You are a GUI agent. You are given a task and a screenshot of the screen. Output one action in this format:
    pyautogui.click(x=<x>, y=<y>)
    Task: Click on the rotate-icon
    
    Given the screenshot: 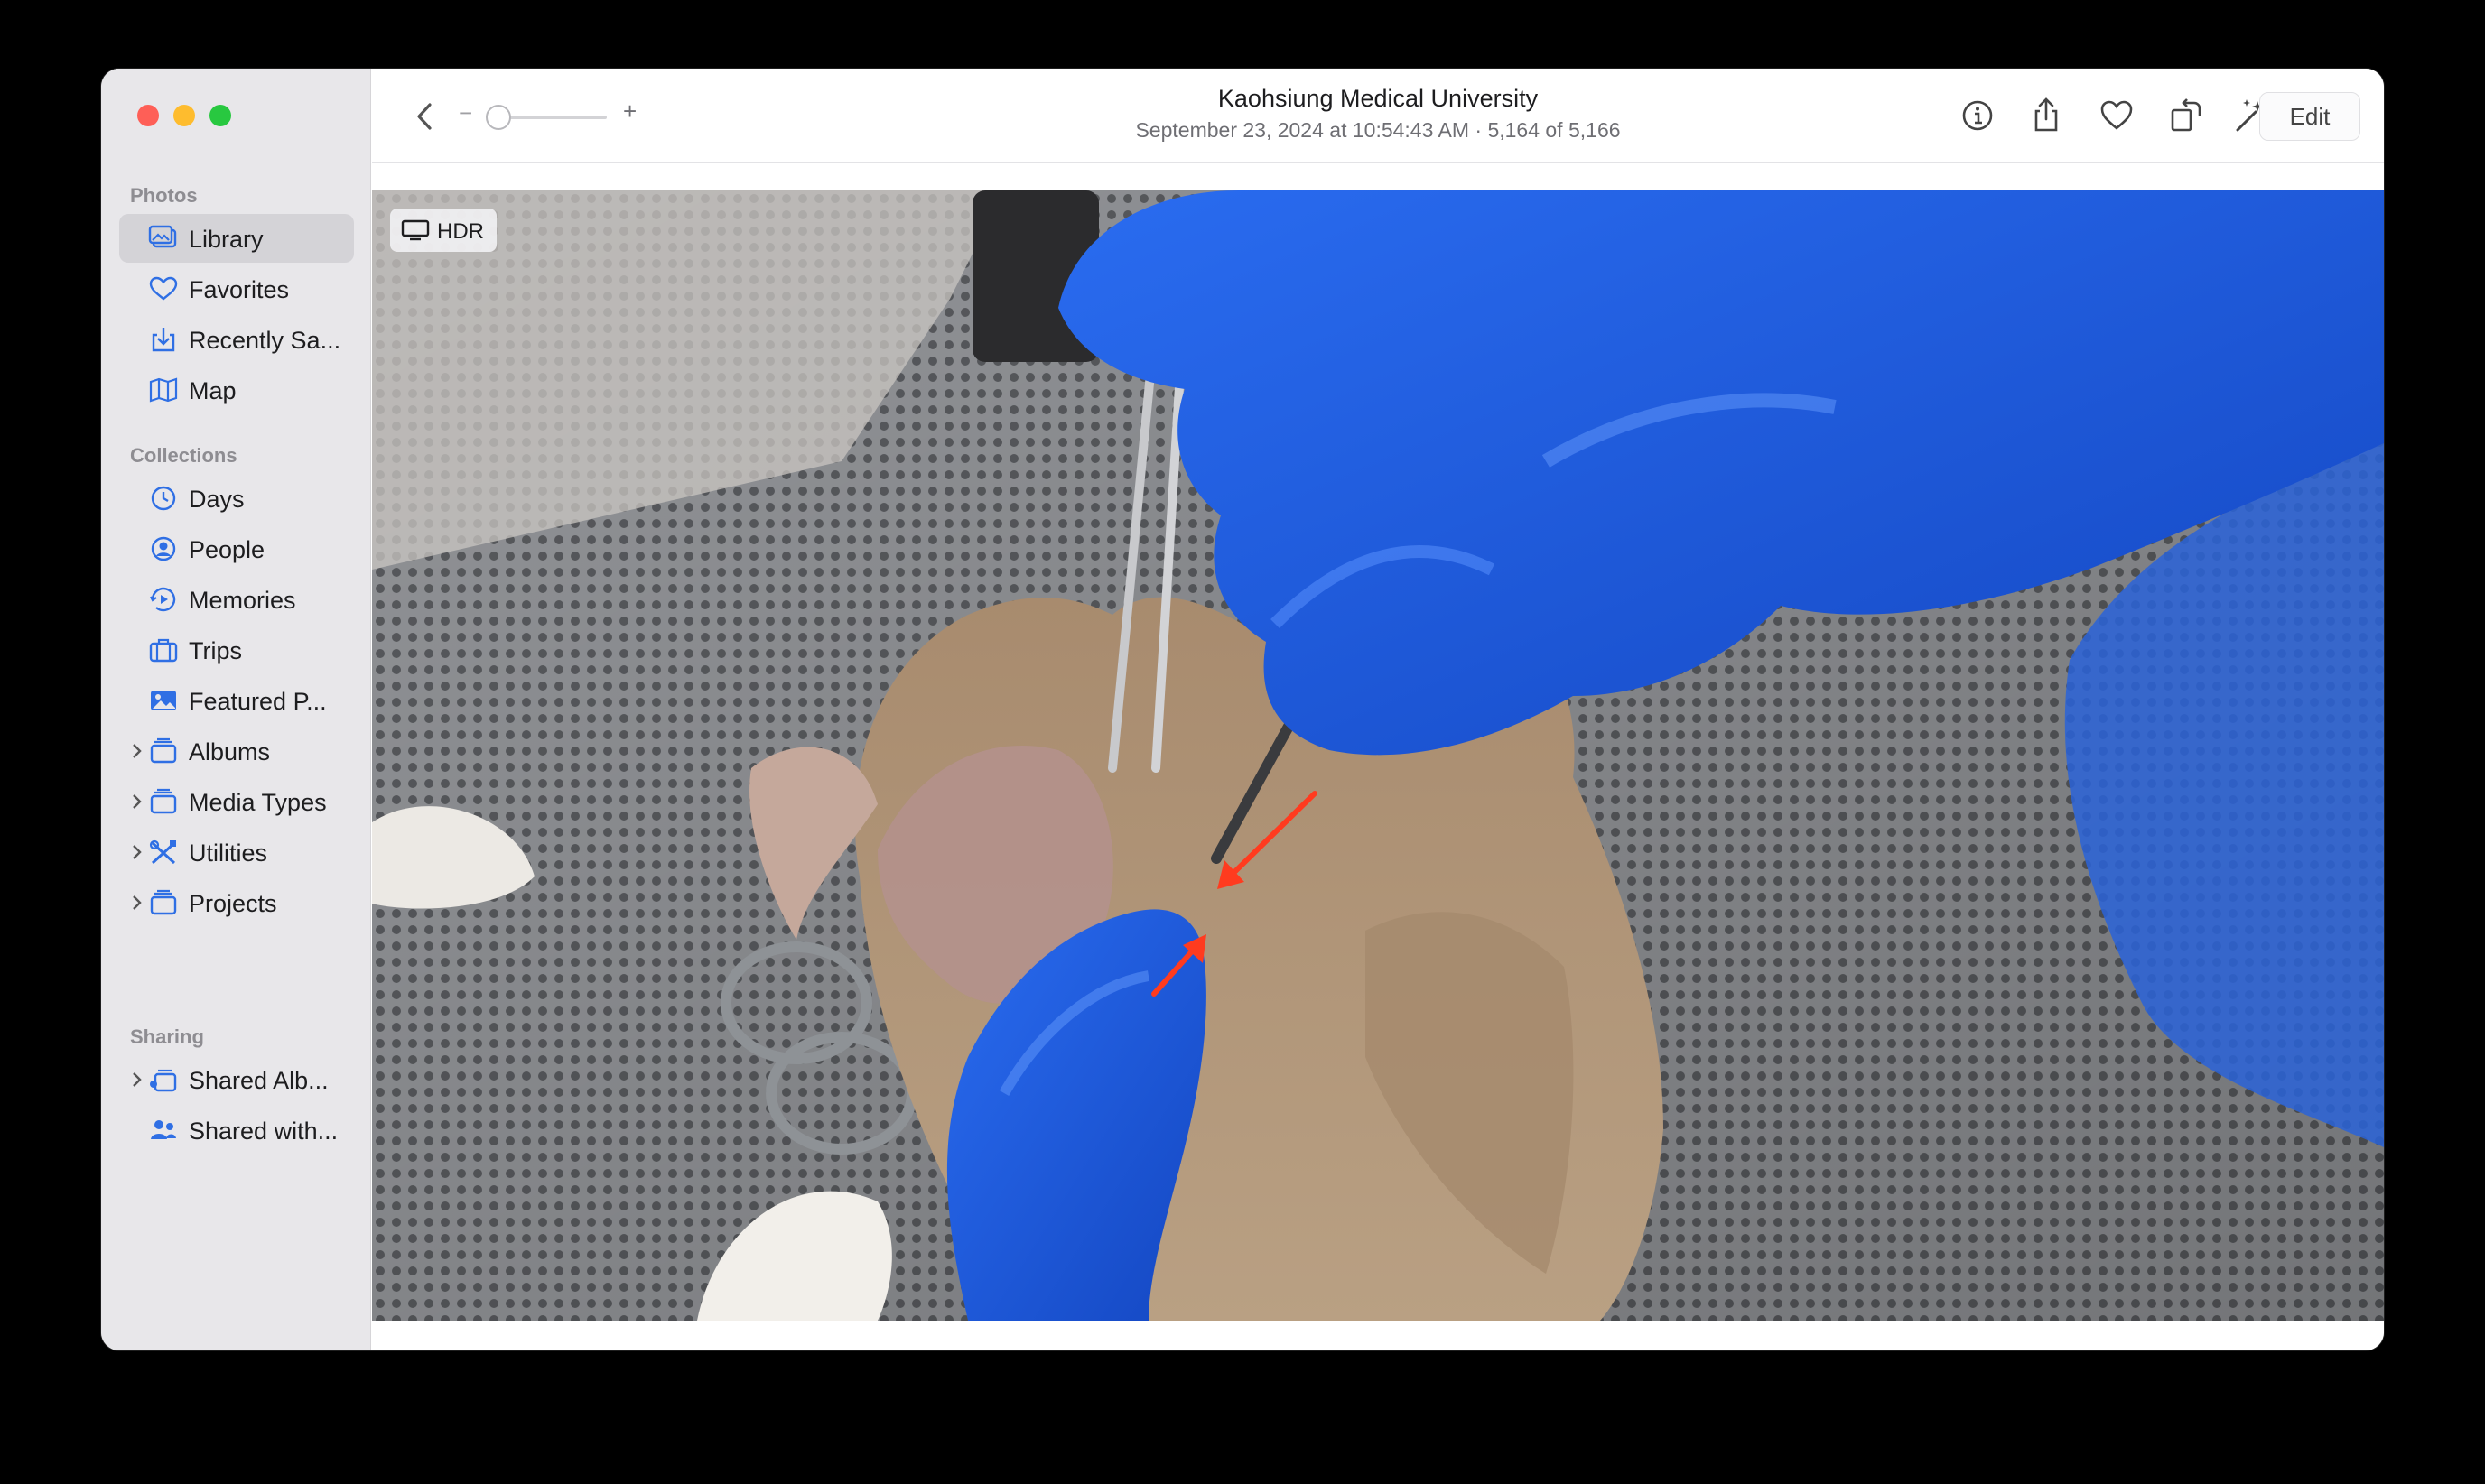 What is the action you would take?
    pyautogui.click(x=2187, y=116)
    